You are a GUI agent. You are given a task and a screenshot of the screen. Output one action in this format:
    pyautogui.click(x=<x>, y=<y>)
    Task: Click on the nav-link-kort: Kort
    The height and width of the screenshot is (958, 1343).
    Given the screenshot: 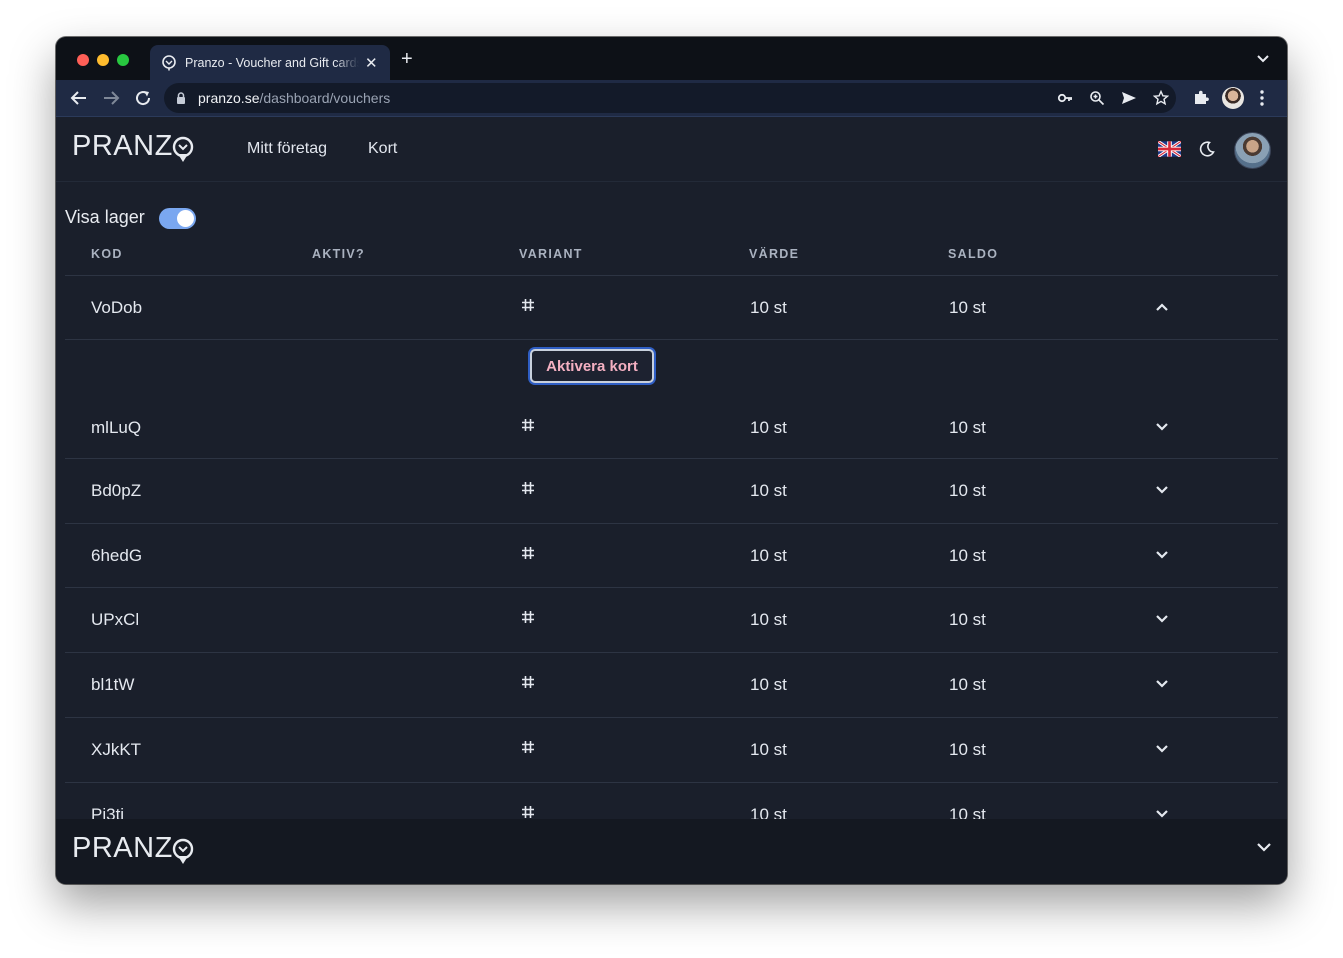 What is the action you would take?
    pyautogui.click(x=382, y=149)
    